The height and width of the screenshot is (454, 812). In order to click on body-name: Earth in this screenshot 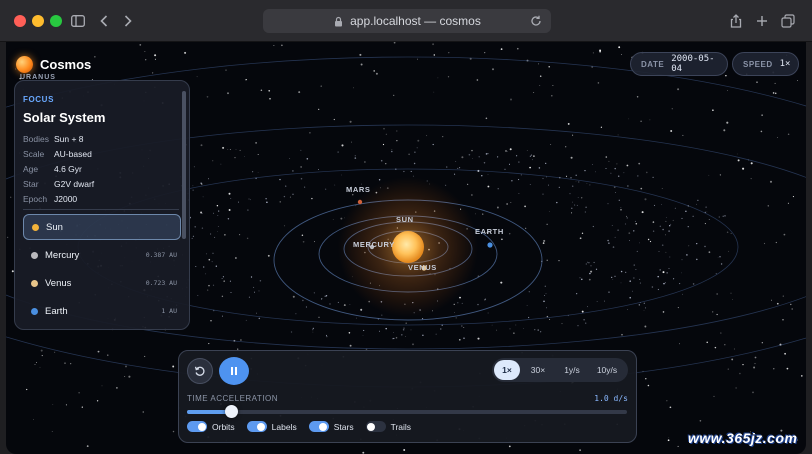, I will do `click(56, 311)`.